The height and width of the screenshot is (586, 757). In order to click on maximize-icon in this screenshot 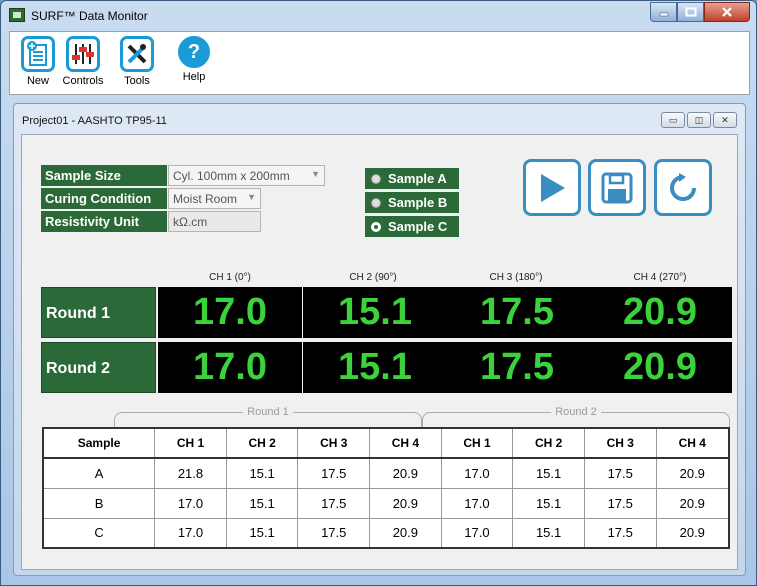, I will do `click(690, 12)`.